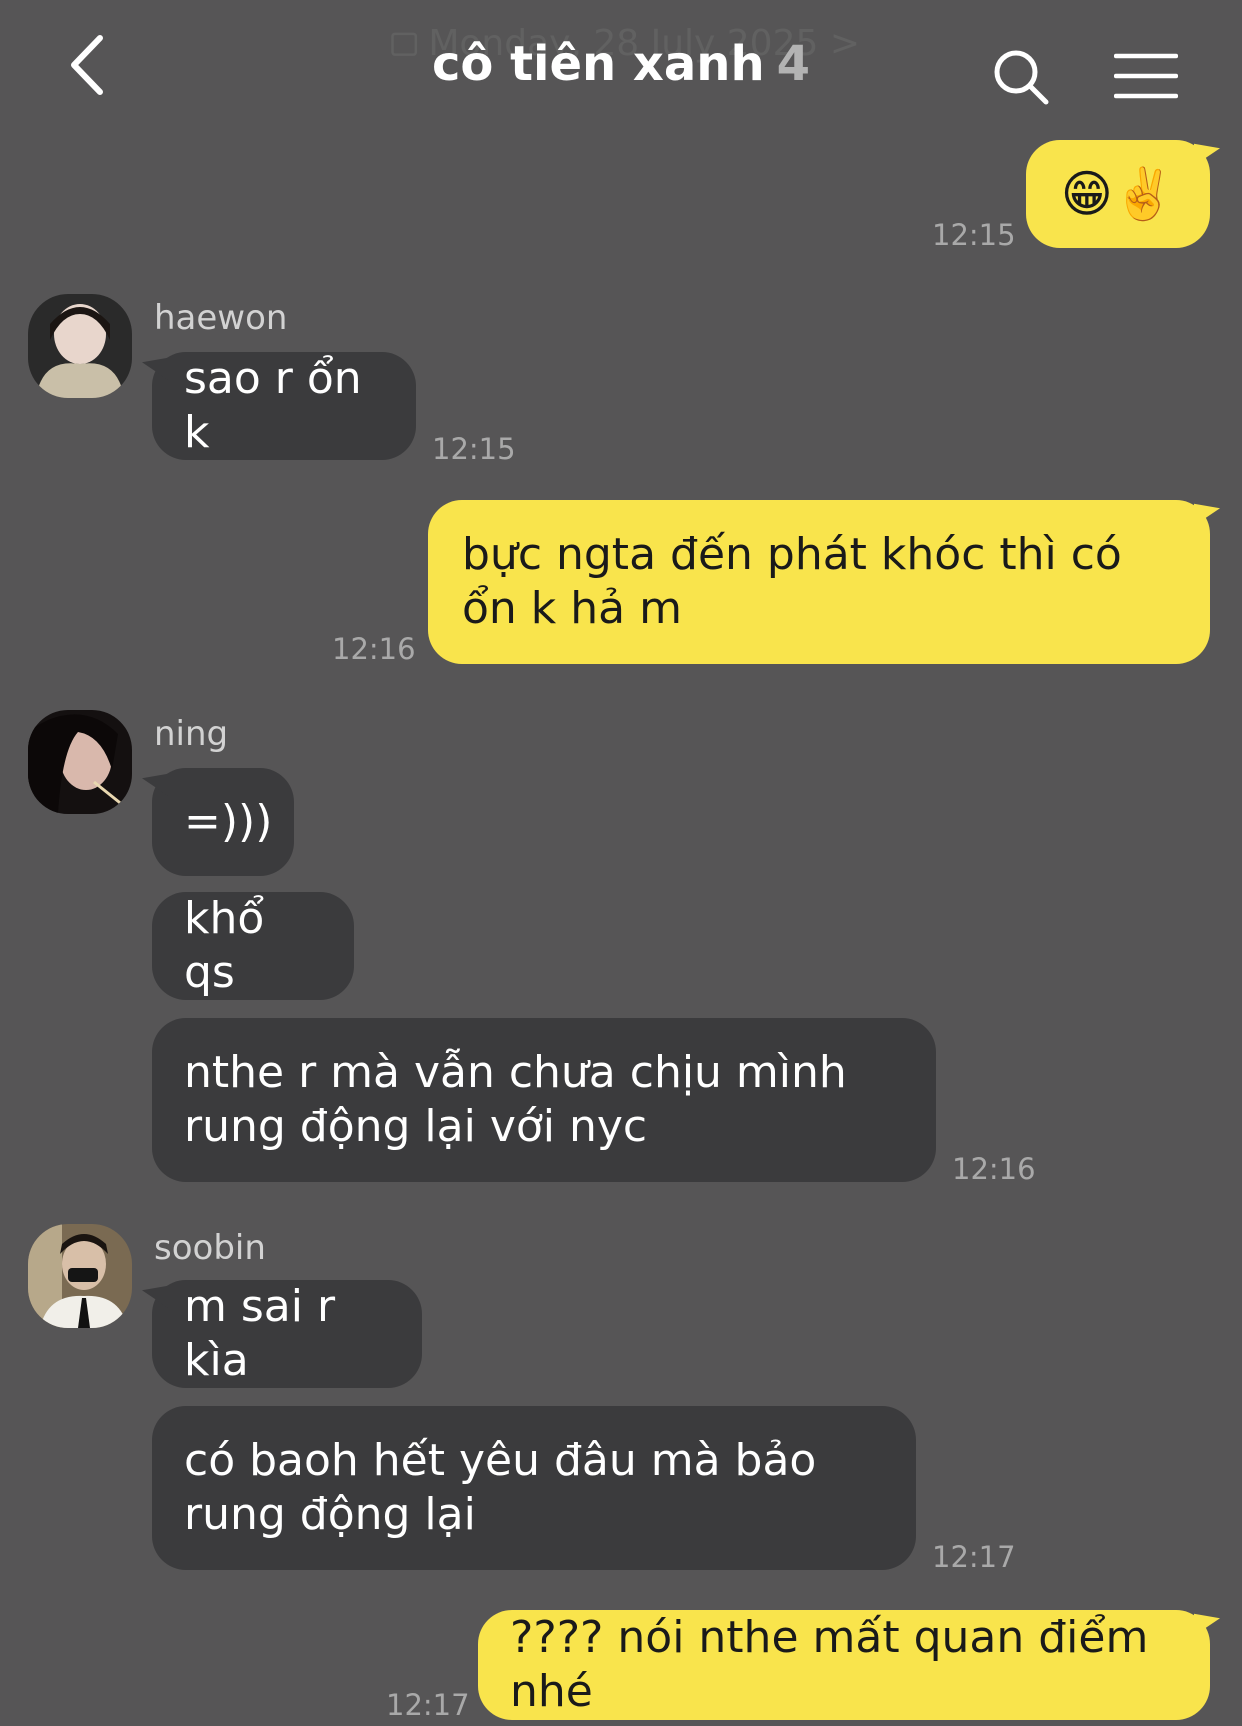  Describe the element at coordinates (793, 64) in the screenshot. I see `member-count: 4` at that location.